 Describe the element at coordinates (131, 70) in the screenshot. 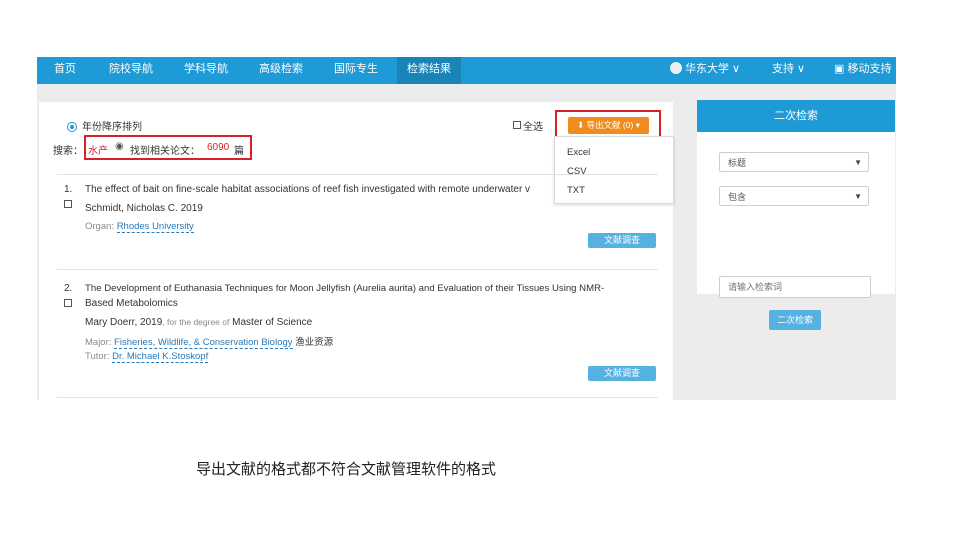

I see `nav-schools: 院校导航` at that location.